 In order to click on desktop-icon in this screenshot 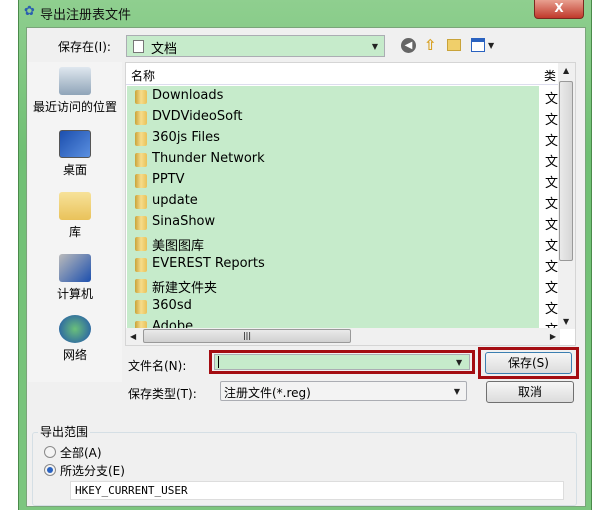, I will do `click(75, 144)`.